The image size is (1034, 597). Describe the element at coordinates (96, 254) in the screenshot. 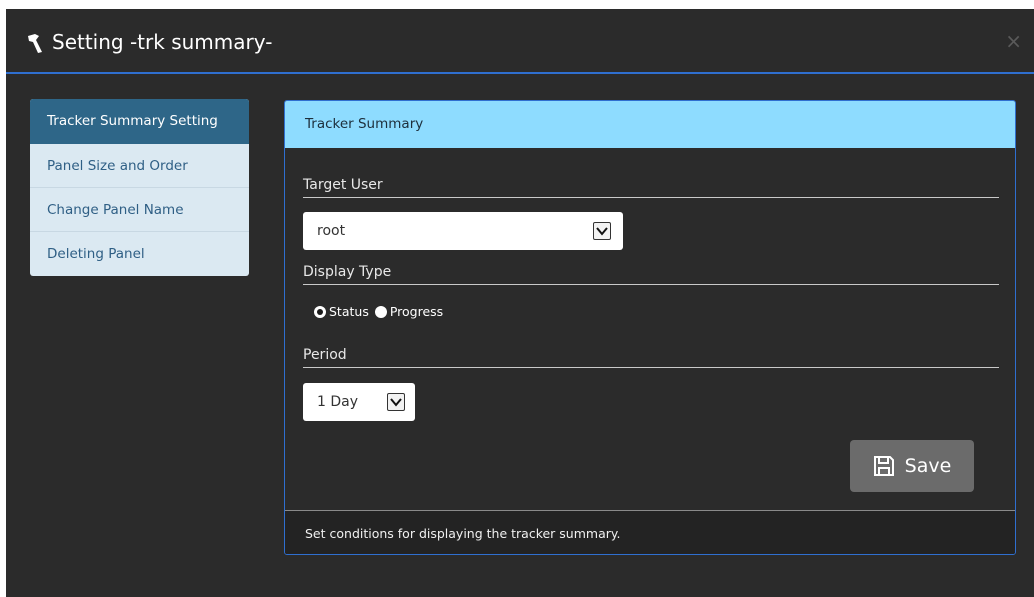

I see `sidebar-item-label: Deleting Panel` at that location.